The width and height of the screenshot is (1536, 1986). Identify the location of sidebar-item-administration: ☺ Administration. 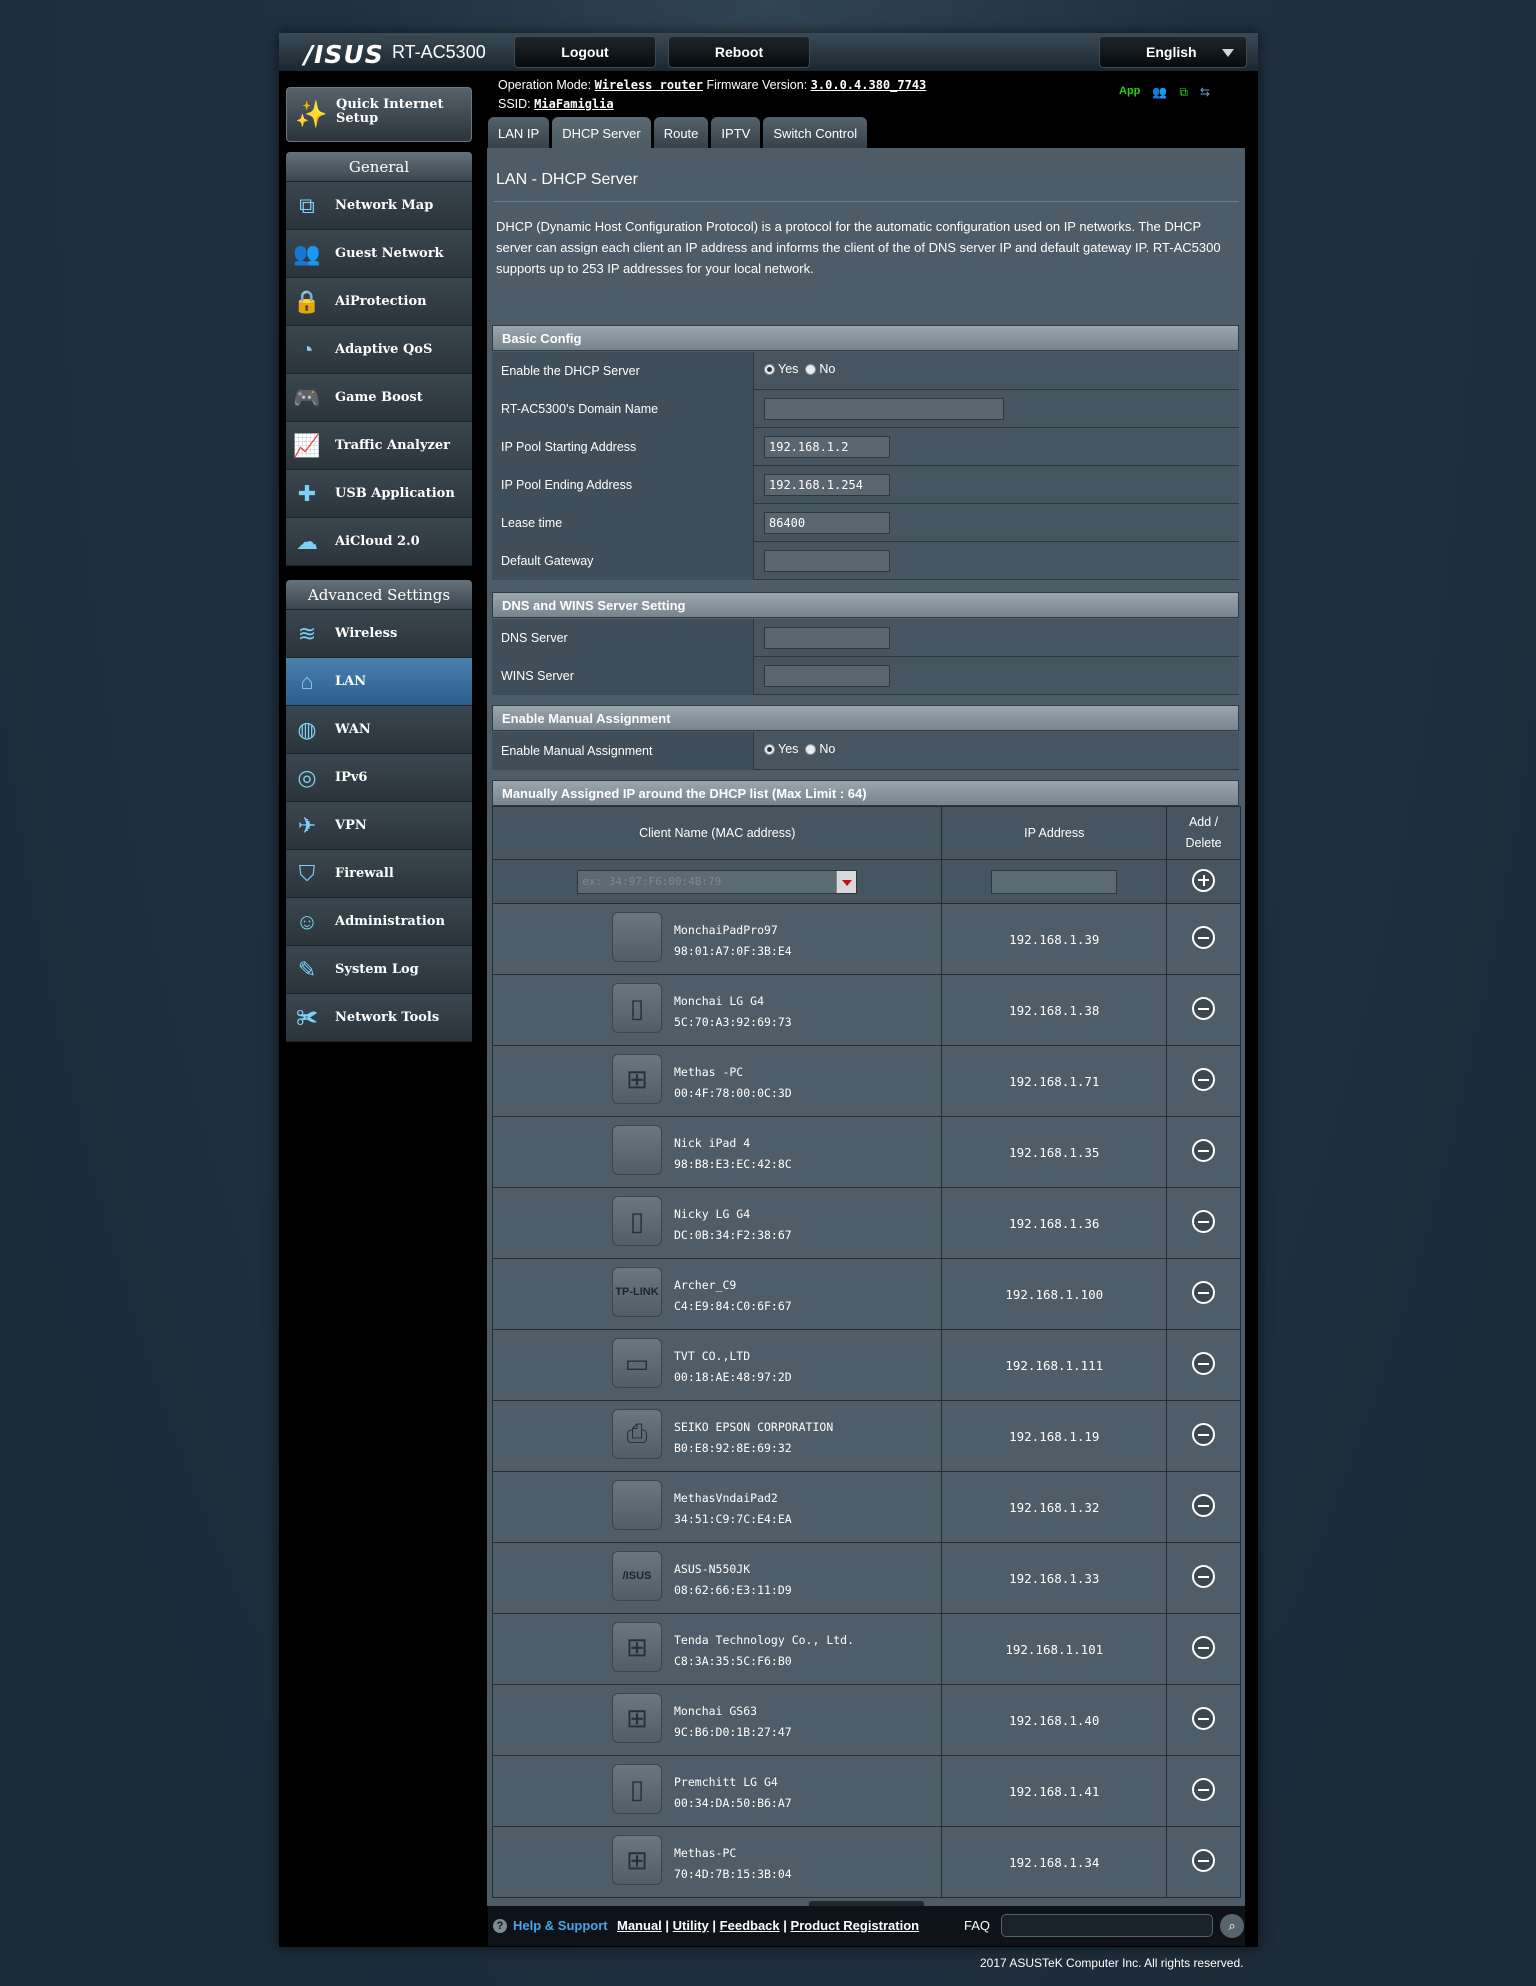
(379, 922).